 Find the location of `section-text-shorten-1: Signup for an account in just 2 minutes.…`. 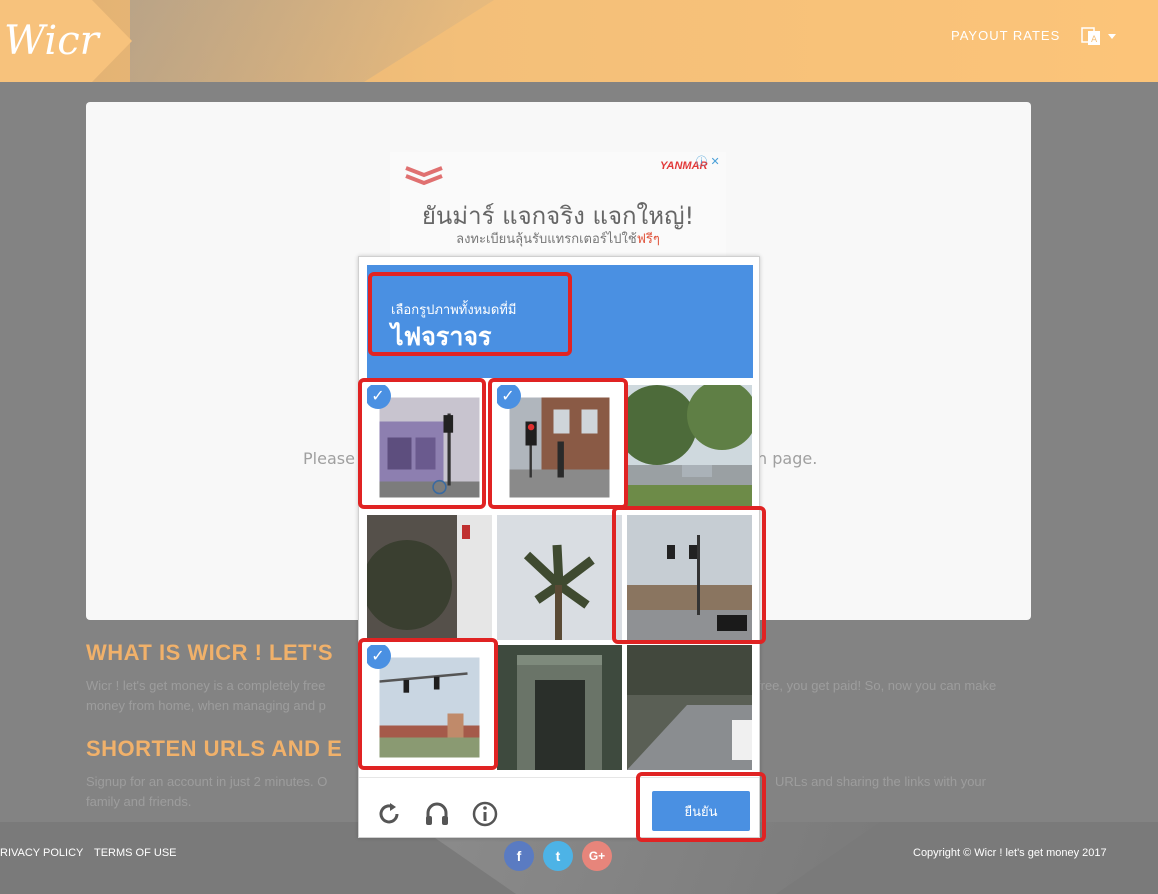

section-text-shorten-1: Signup for an account in just 2 minutes.… is located at coordinates (207, 781).